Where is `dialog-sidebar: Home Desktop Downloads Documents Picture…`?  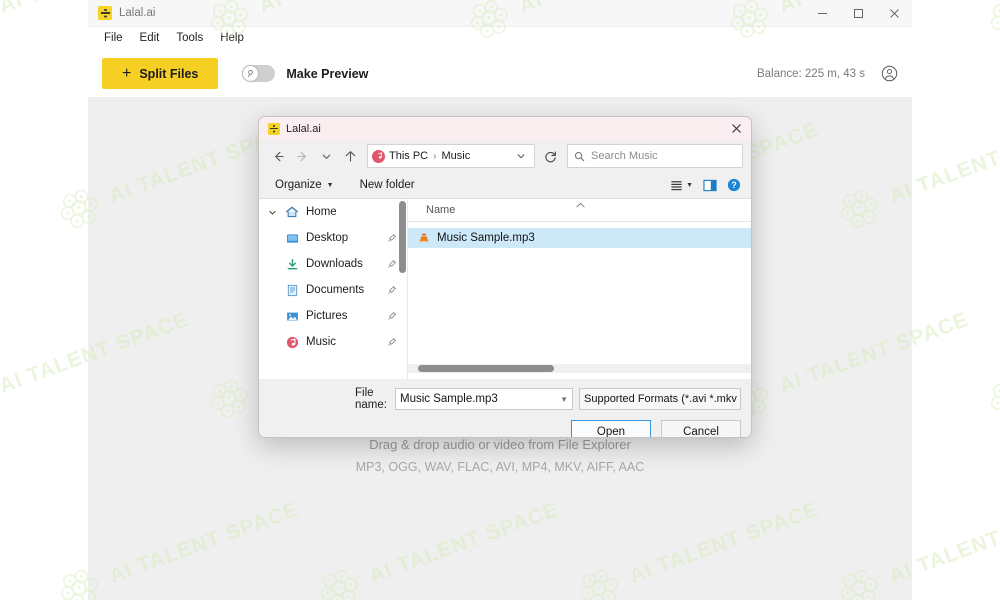 dialog-sidebar: Home Desktop Downloads Documents Picture… is located at coordinates (333, 289).